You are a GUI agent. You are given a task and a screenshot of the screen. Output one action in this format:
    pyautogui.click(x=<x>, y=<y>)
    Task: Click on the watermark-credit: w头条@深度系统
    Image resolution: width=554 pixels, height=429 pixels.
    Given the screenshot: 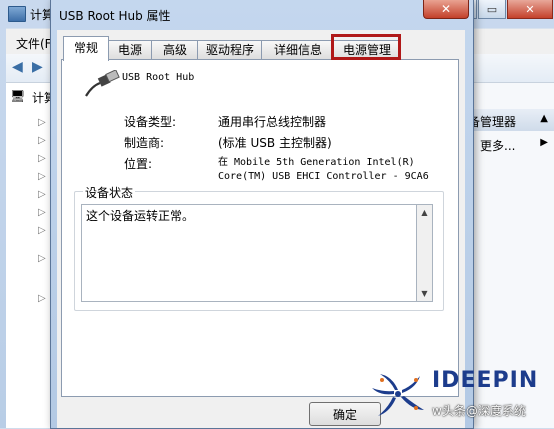 What is the action you would take?
    pyautogui.click(x=479, y=411)
    